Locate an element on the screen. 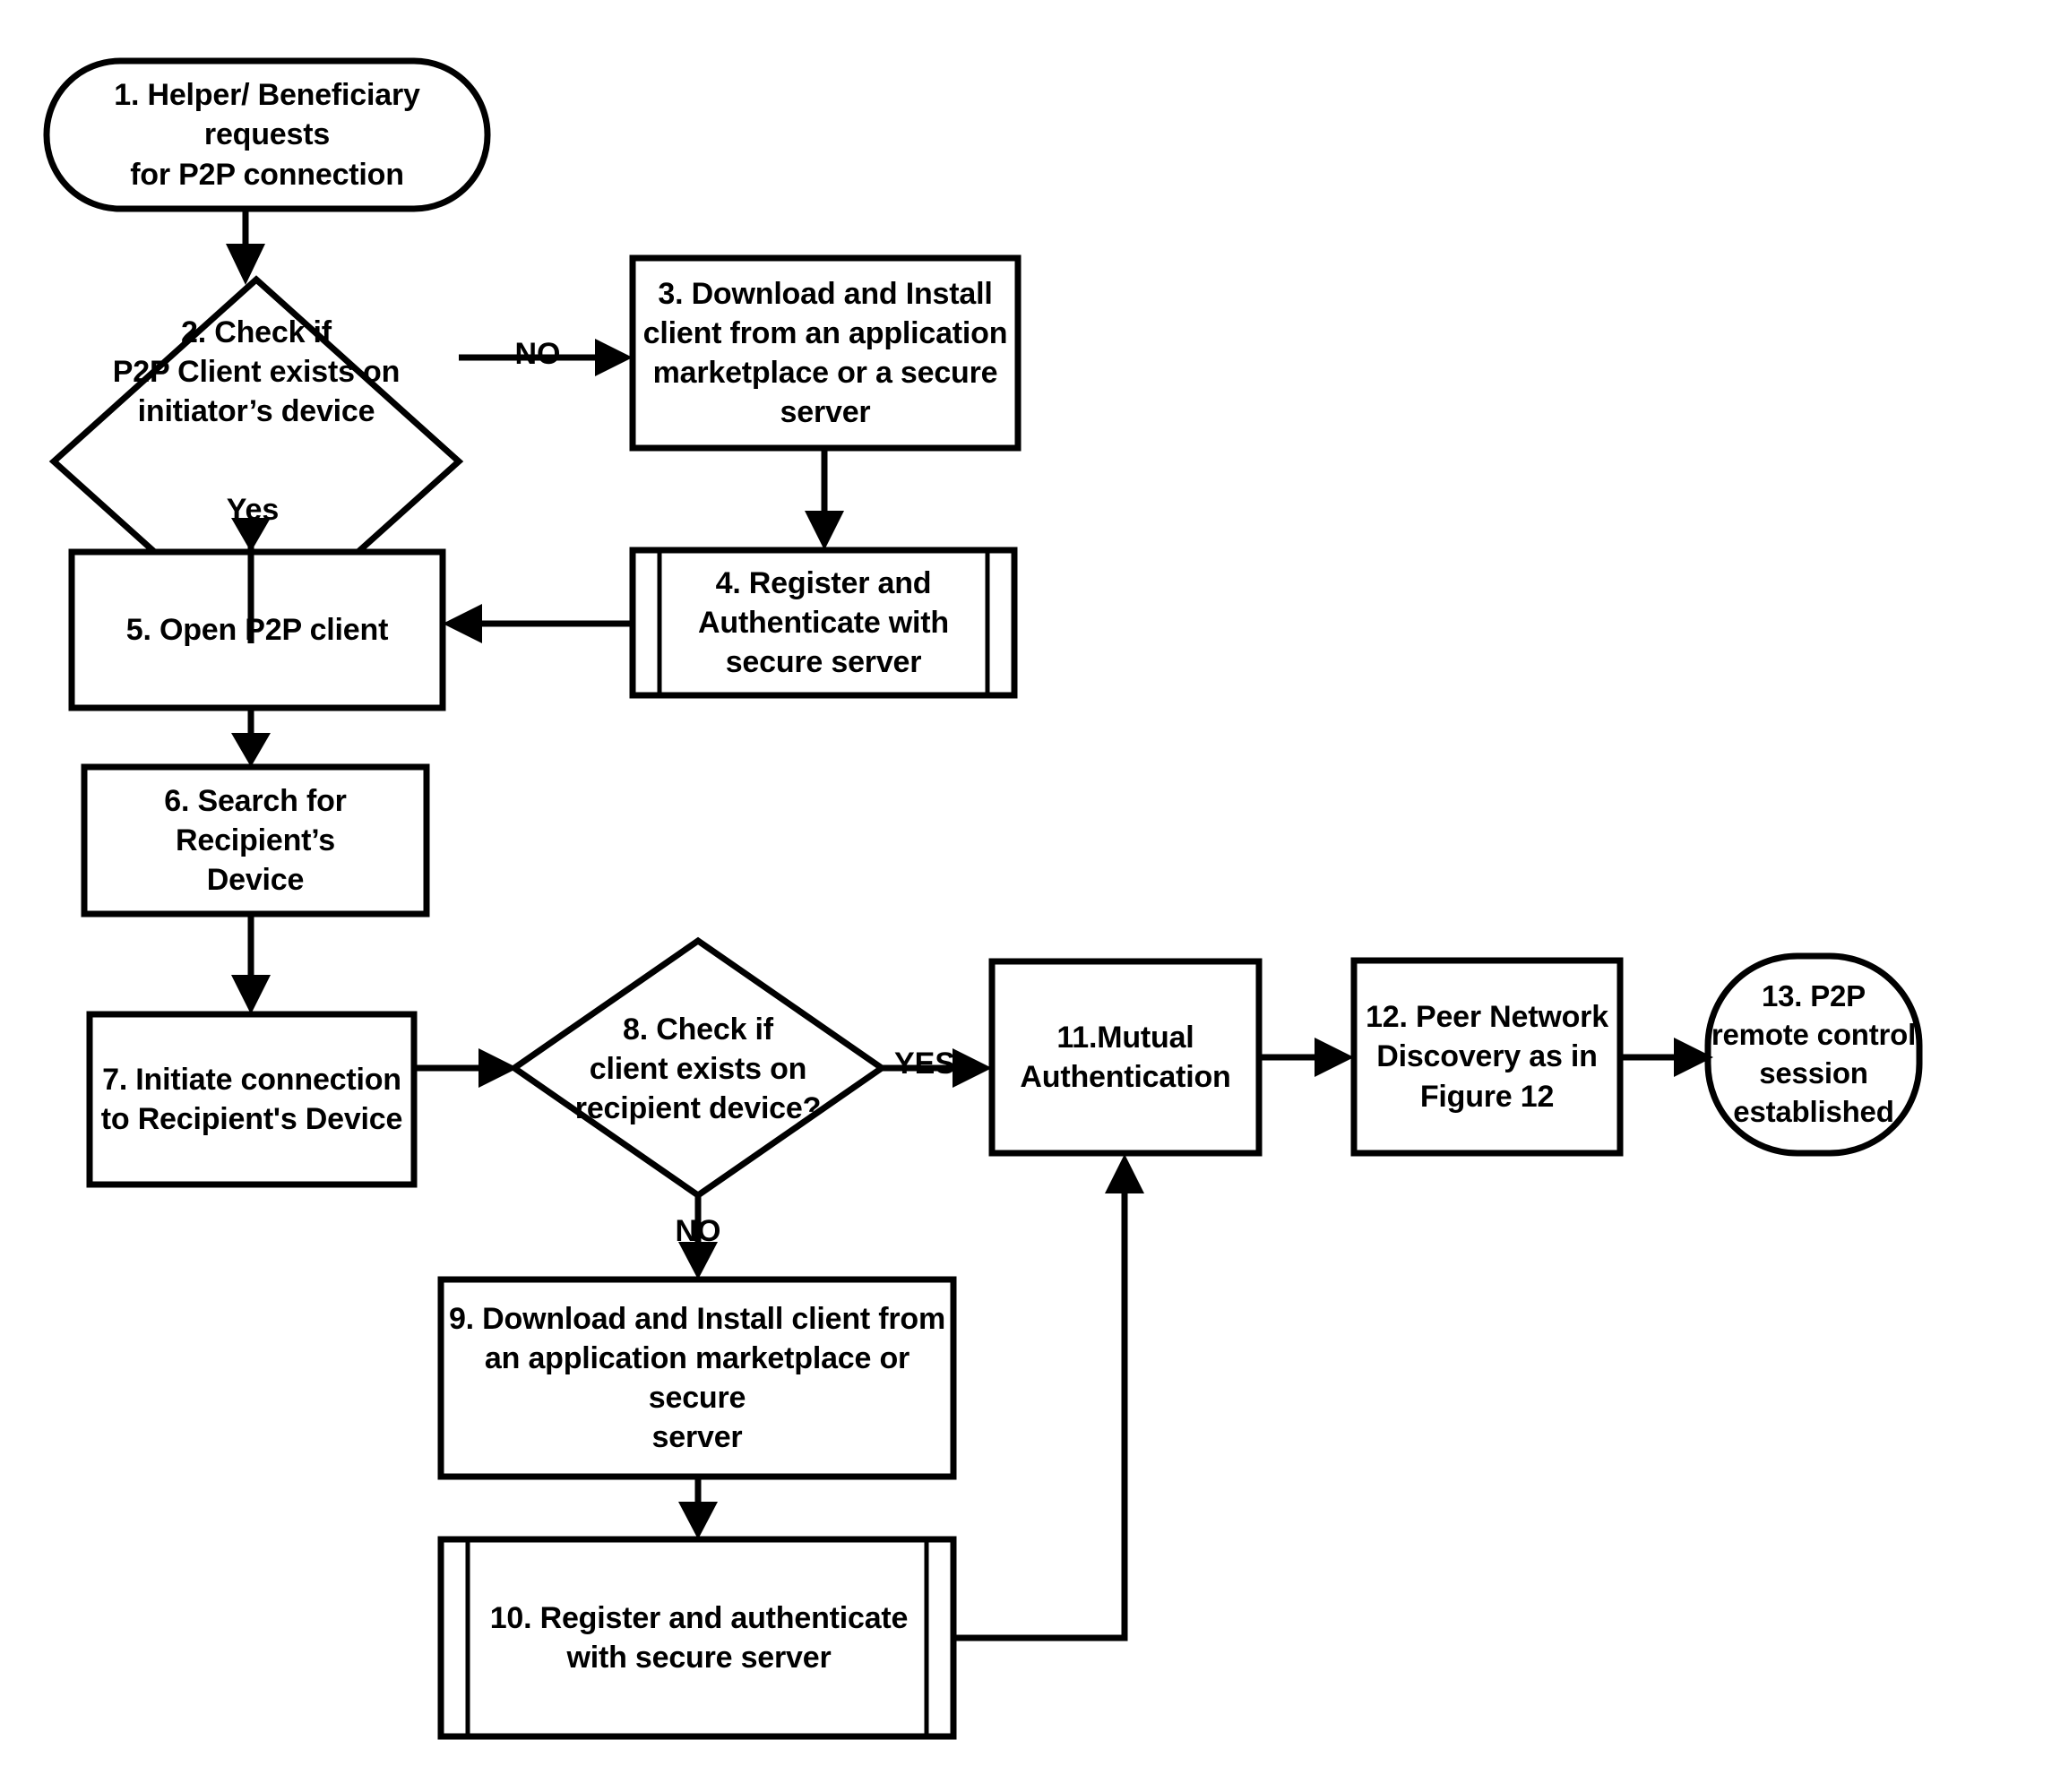  node-4-hit is located at coordinates (824, 622).